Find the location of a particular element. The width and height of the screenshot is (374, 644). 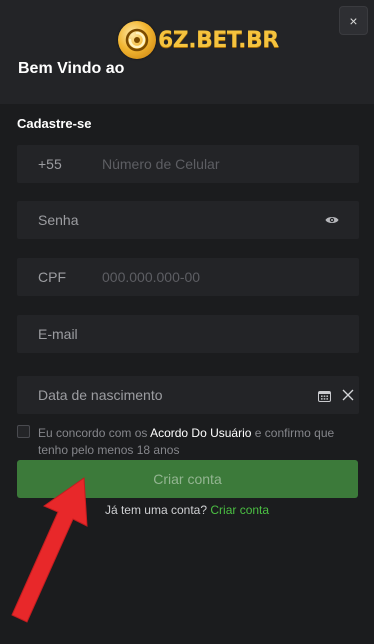

user-agreement-link: Acordo Do Usuário is located at coordinates (200, 433).